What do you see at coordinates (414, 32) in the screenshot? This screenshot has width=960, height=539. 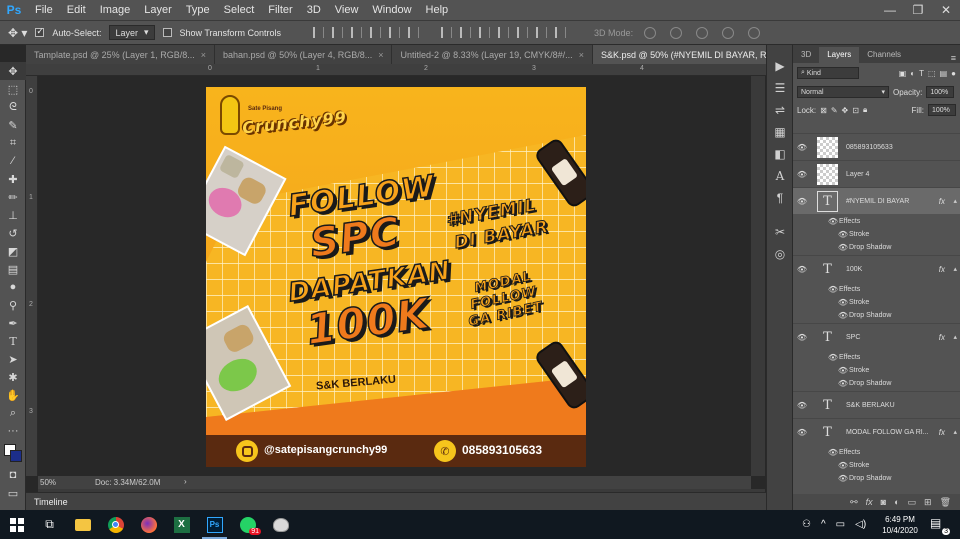 I see `align-right-icon` at bounding box center [414, 32].